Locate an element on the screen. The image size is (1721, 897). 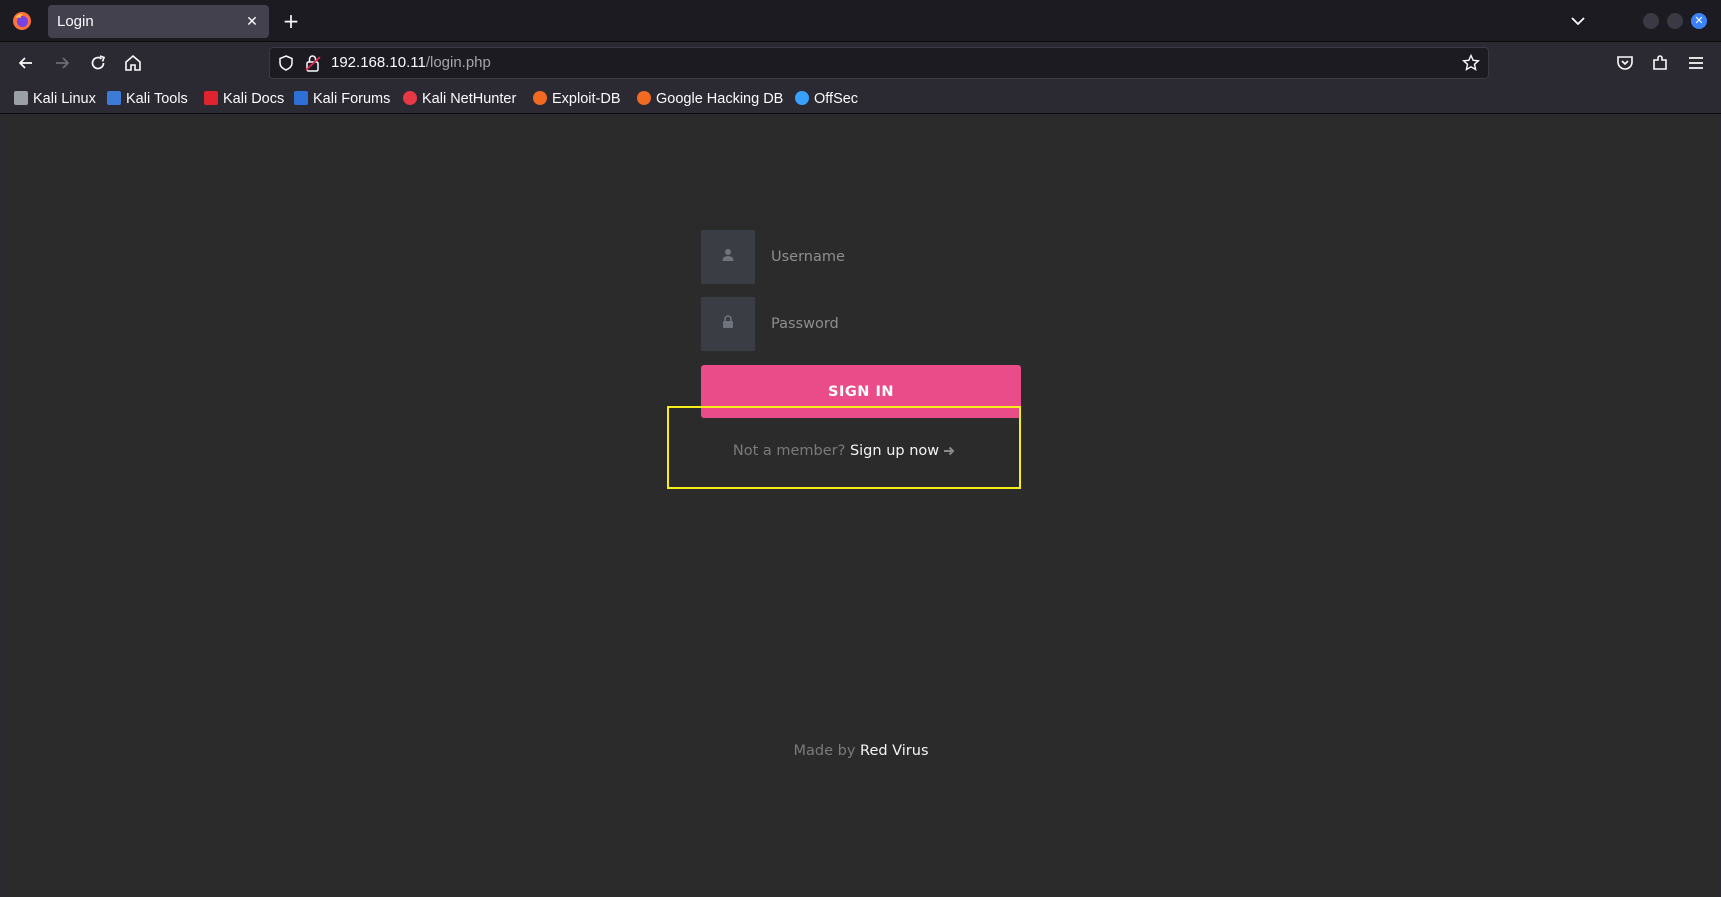
nethunter-icon is located at coordinates (410, 98).